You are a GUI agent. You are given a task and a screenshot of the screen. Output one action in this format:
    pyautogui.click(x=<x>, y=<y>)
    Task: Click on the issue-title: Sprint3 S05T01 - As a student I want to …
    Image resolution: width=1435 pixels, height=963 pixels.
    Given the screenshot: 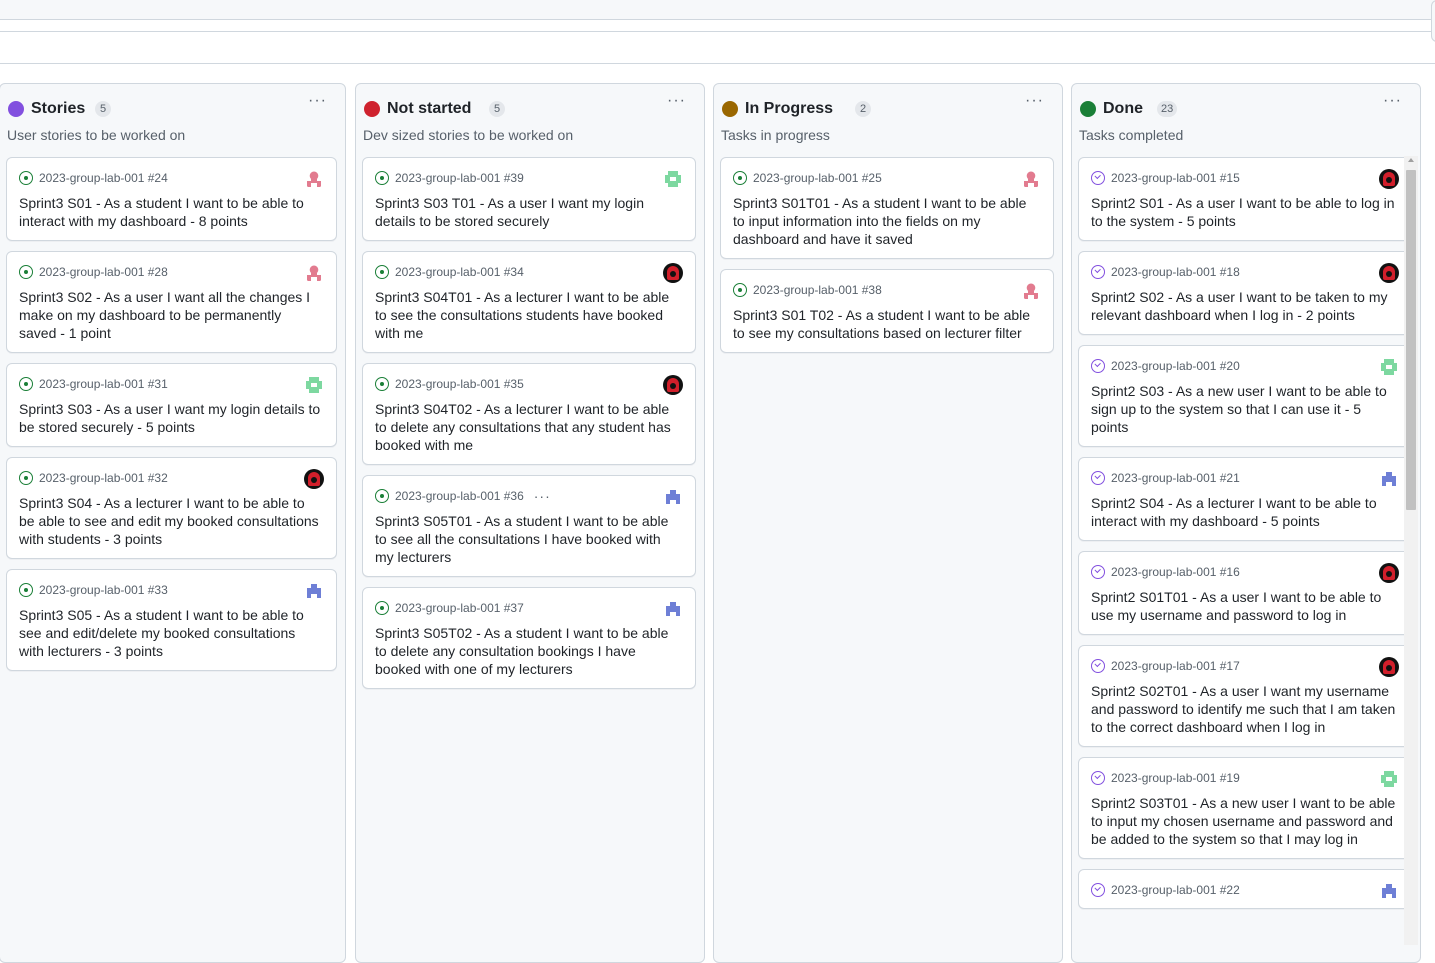 What is the action you would take?
    pyautogui.click(x=529, y=539)
    